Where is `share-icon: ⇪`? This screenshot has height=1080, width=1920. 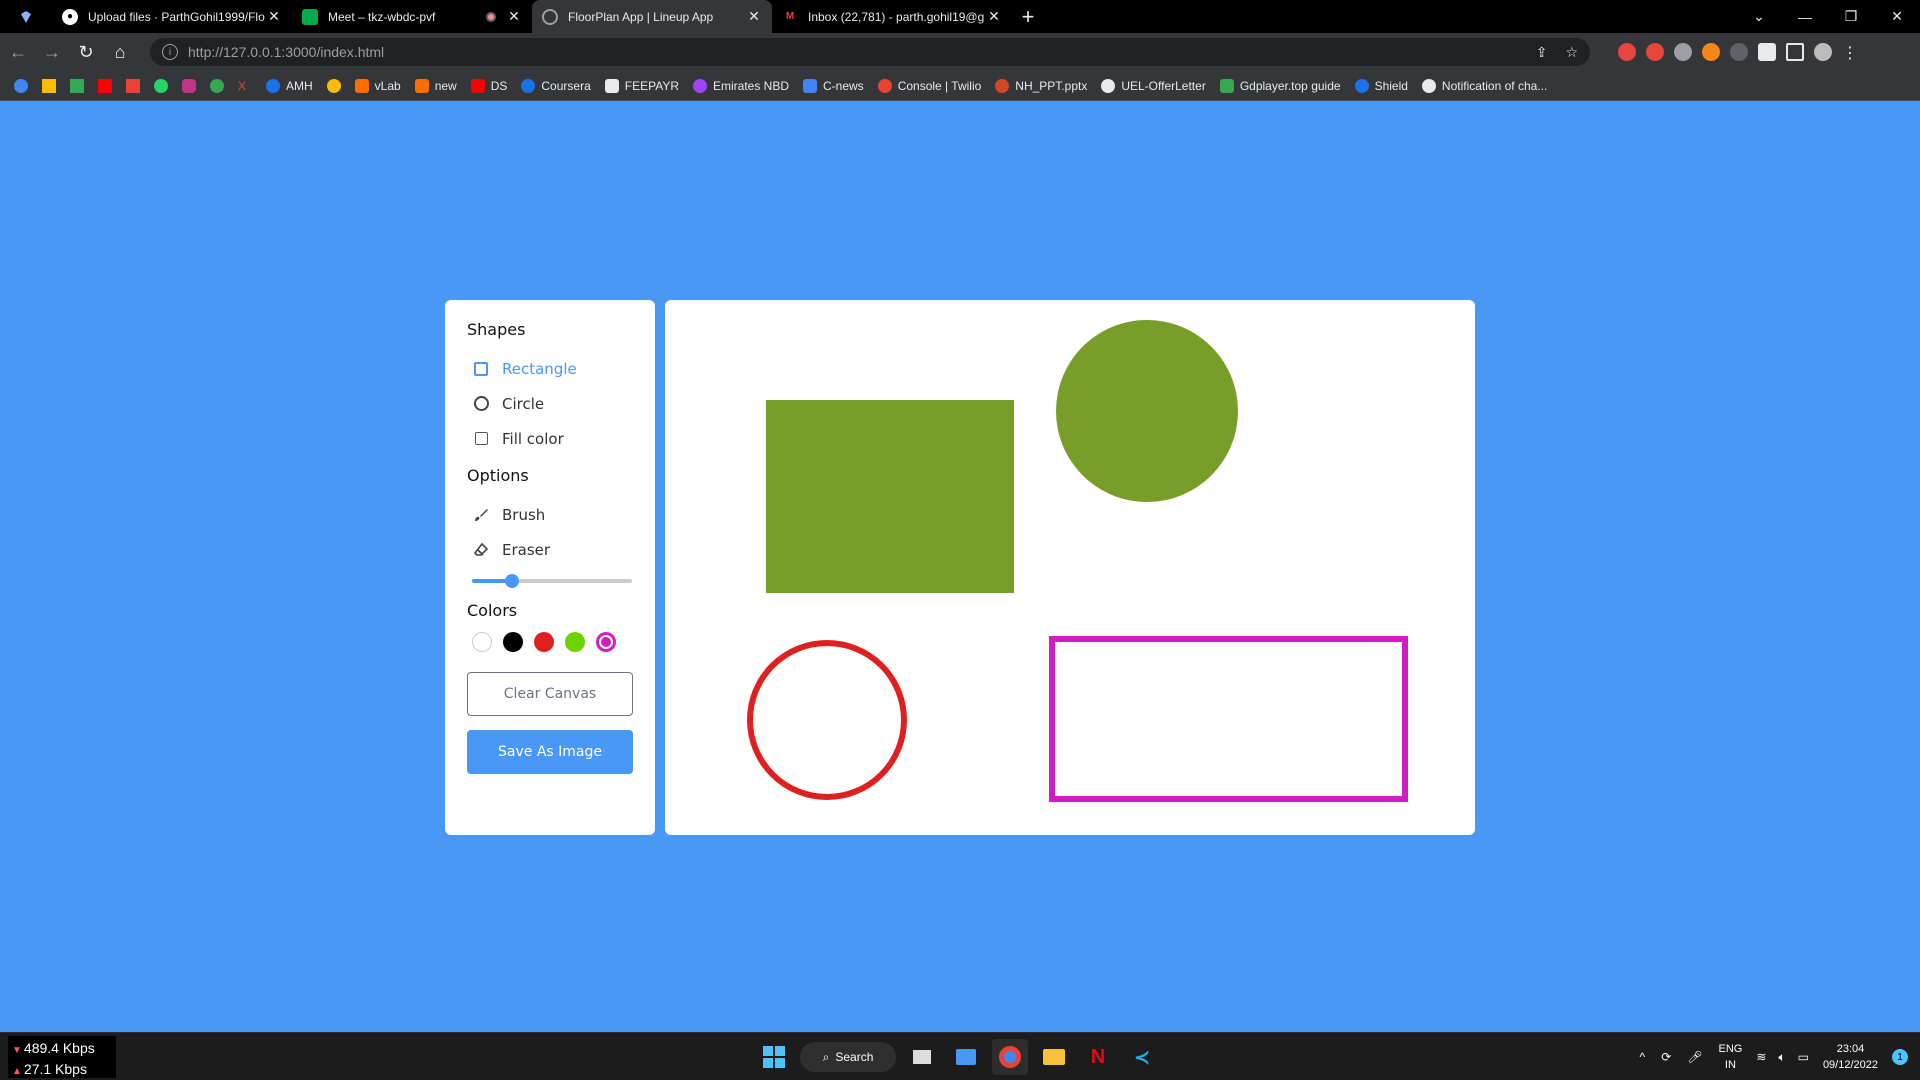
share-icon: ⇪ is located at coordinates (1542, 52).